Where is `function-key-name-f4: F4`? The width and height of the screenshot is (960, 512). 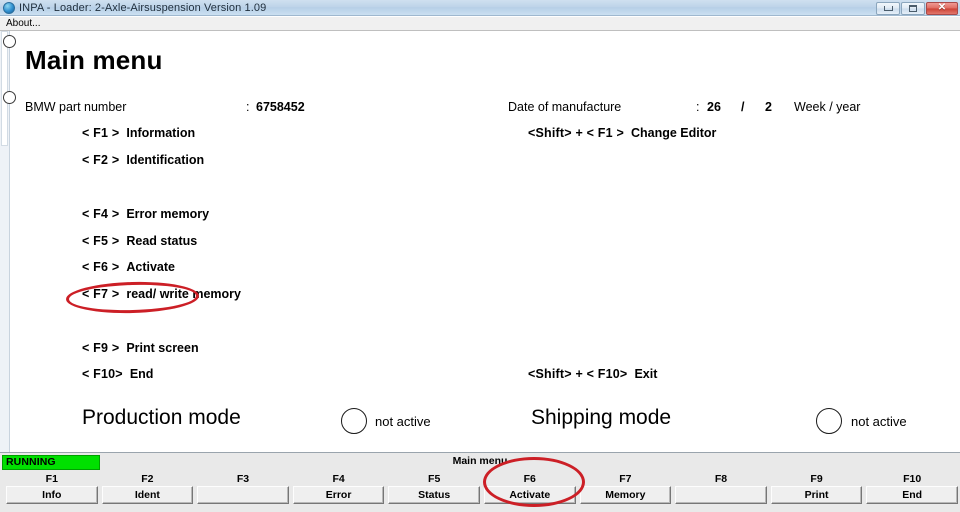
function-key-name-f4: F4 is located at coordinates (338, 479).